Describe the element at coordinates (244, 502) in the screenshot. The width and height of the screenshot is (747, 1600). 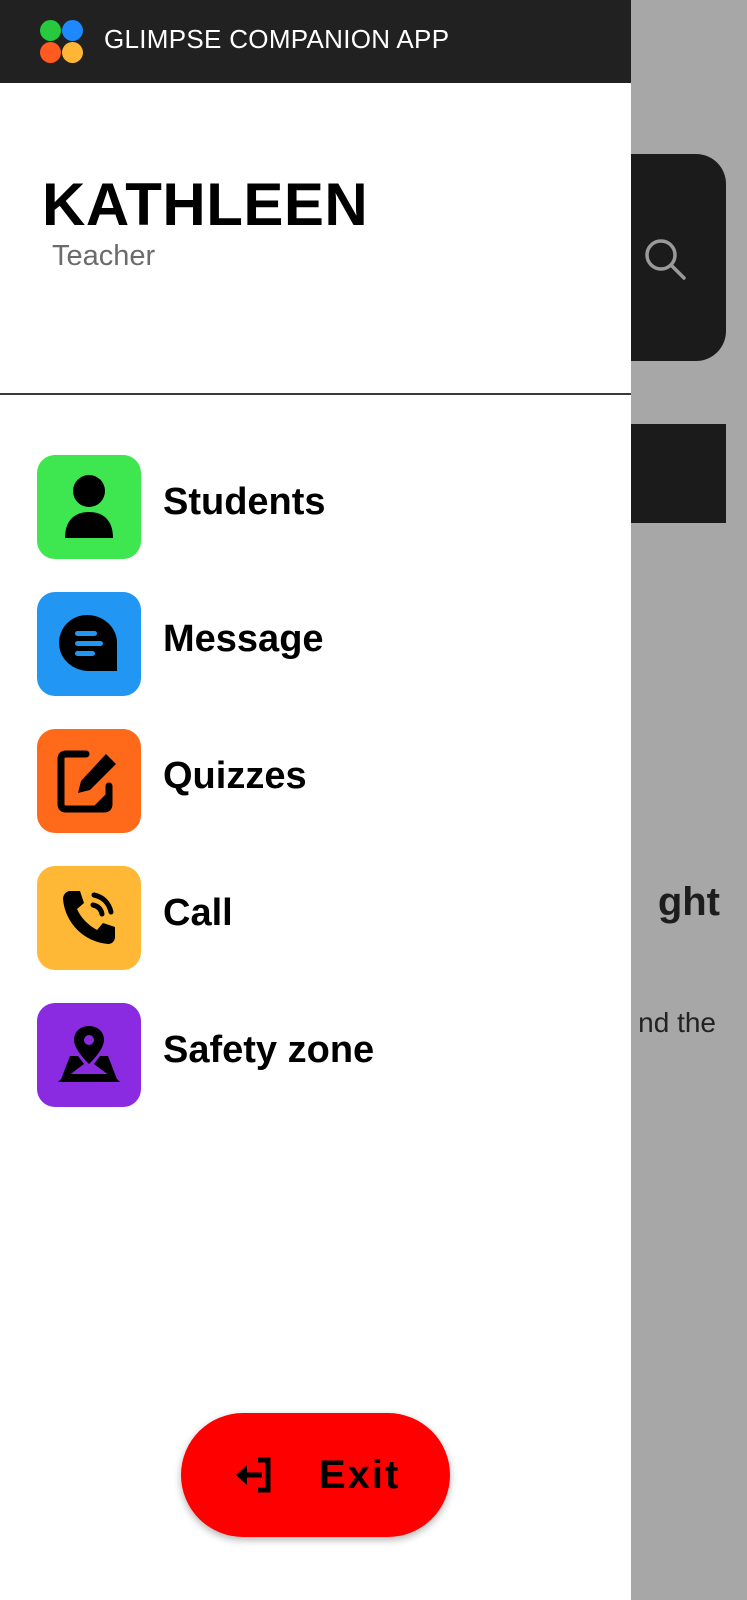
I see `menu-label-students: Students` at that location.